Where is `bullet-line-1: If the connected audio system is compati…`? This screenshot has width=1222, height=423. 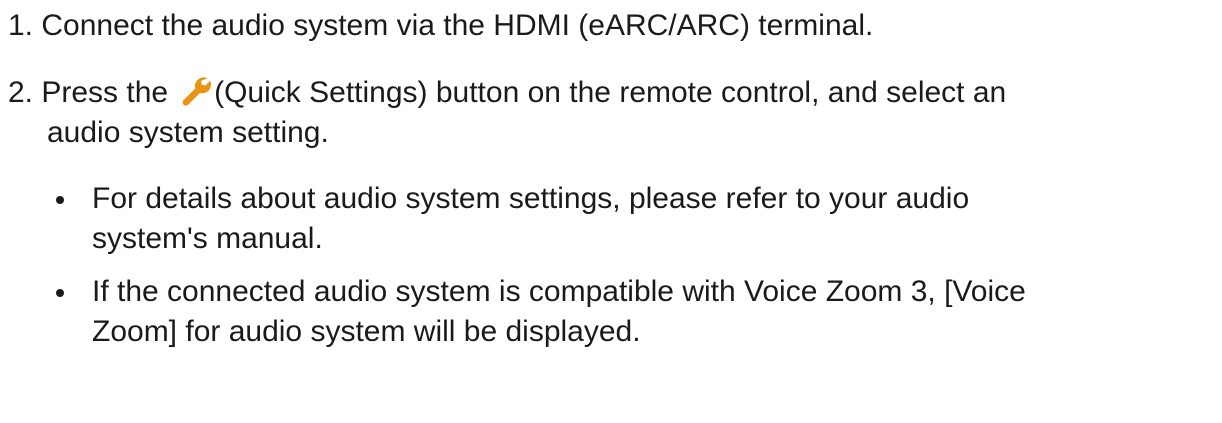
bullet-line-1: If the connected audio system is compati… is located at coordinates (559, 291).